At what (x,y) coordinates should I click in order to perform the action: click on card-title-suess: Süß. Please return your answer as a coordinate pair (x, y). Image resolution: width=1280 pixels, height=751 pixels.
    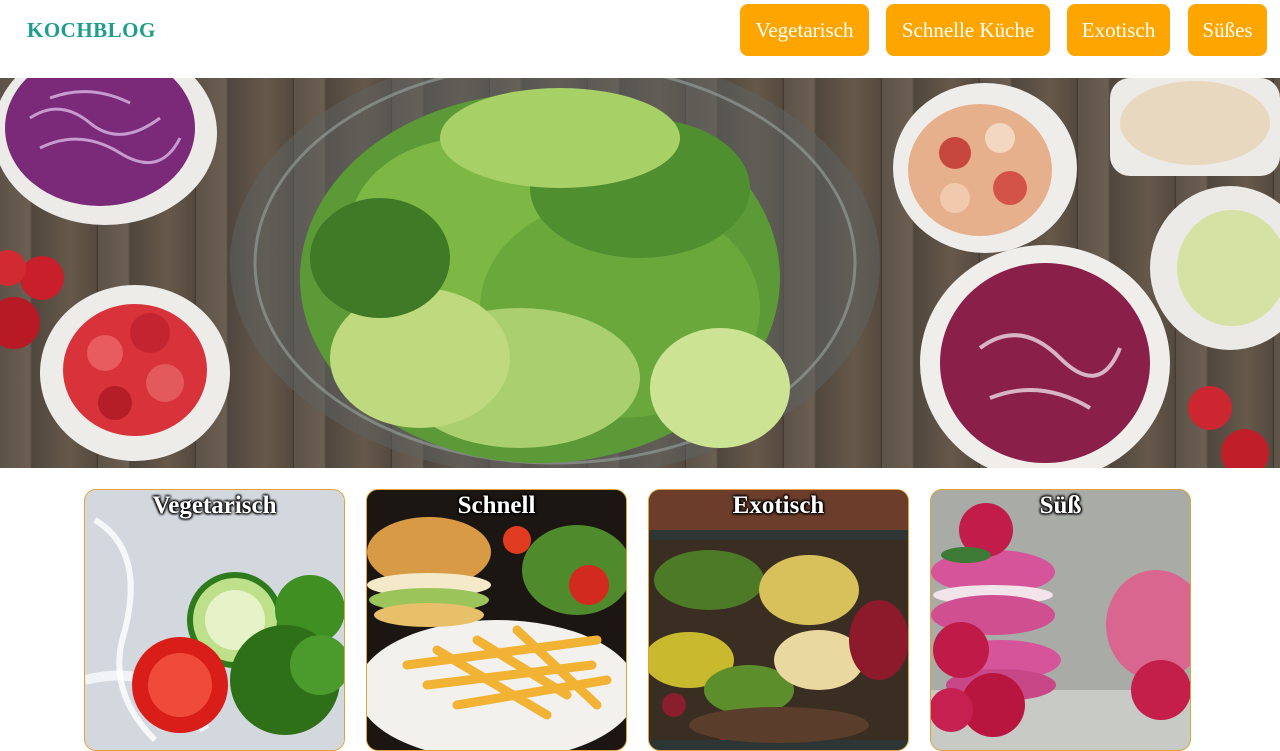
    Looking at the image, I should click on (1060, 505).